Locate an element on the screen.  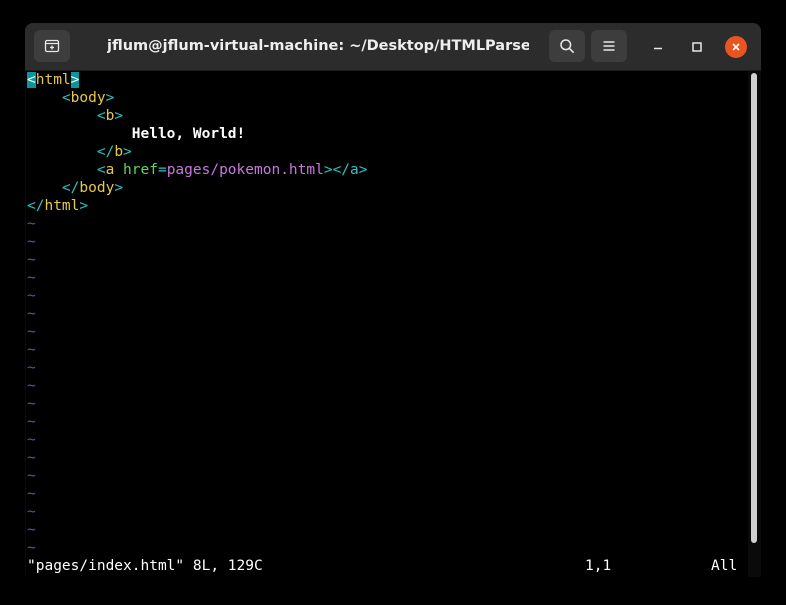
new-tab-button is located at coordinates (52, 46).